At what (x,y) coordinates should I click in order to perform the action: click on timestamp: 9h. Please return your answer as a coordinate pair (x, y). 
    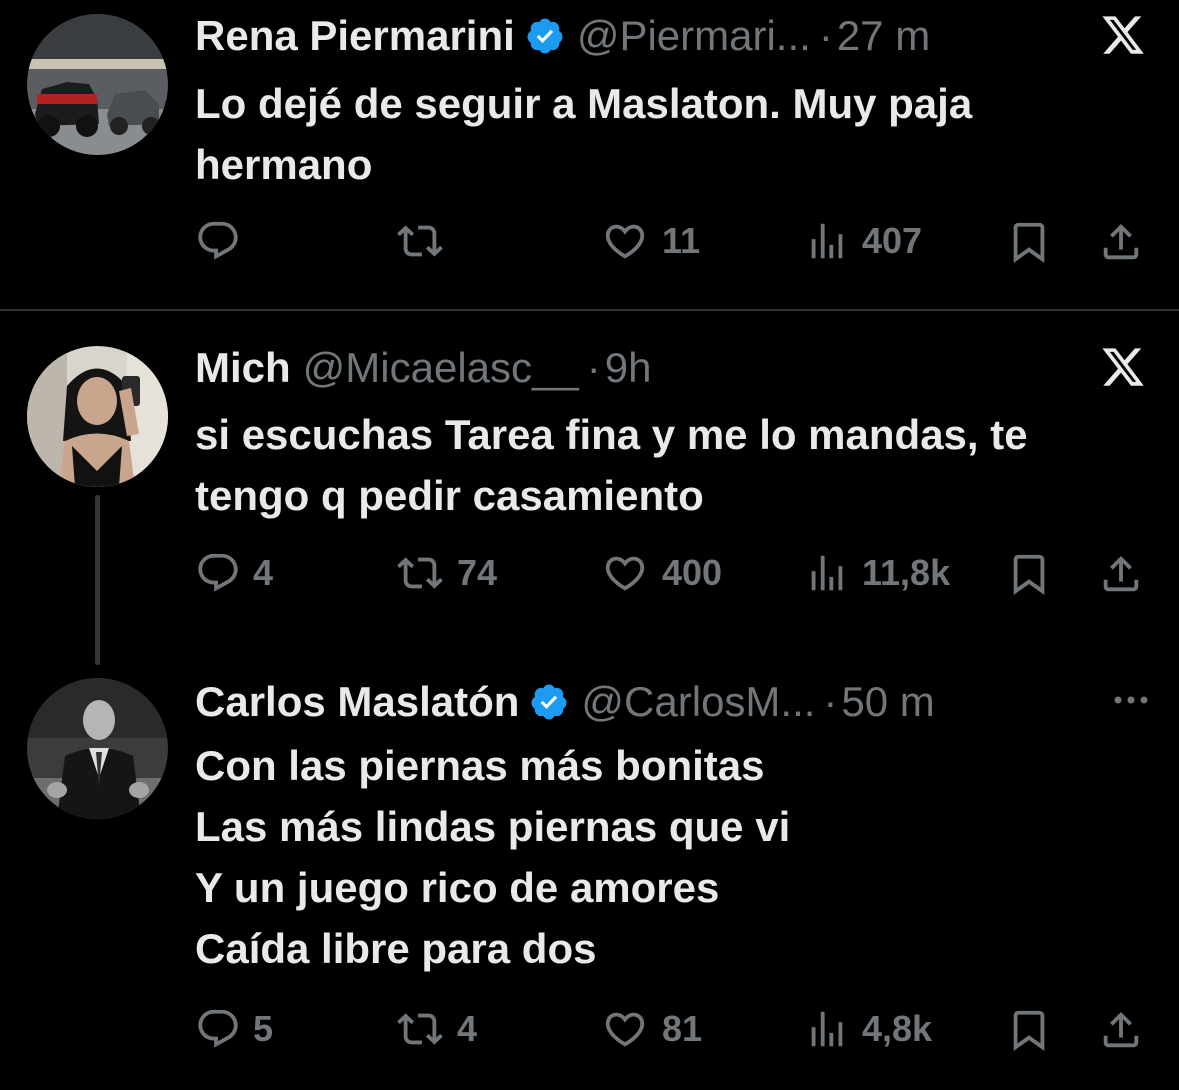
    Looking at the image, I should click on (628, 368).